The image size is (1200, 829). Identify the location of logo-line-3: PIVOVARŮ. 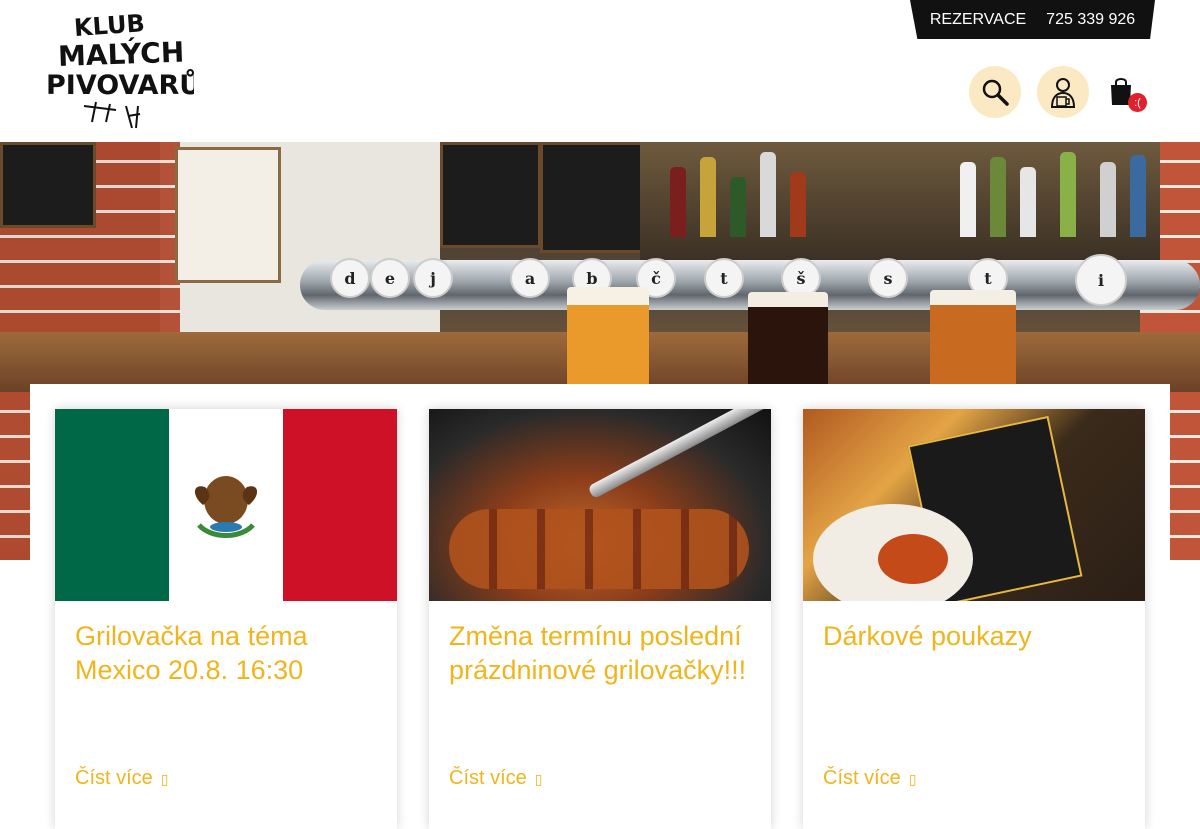
(120, 84).